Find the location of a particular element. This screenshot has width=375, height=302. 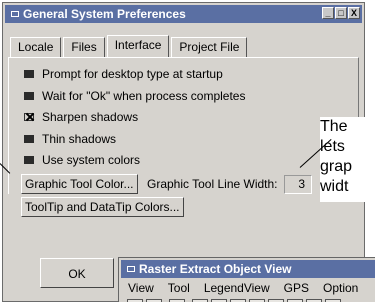

tab-files: Files is located at coordinates (84, 47).